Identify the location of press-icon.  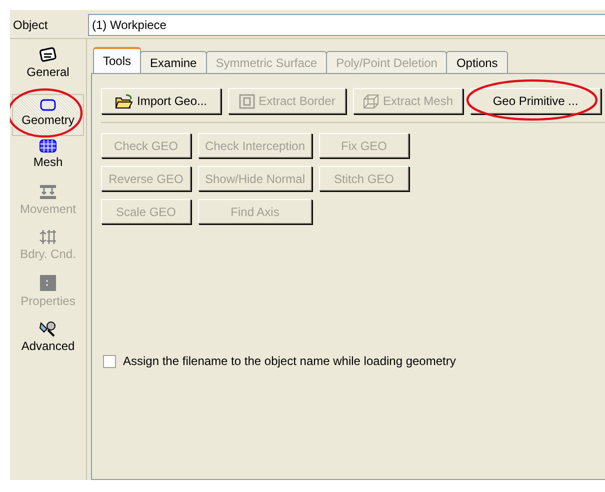
(48, 192).